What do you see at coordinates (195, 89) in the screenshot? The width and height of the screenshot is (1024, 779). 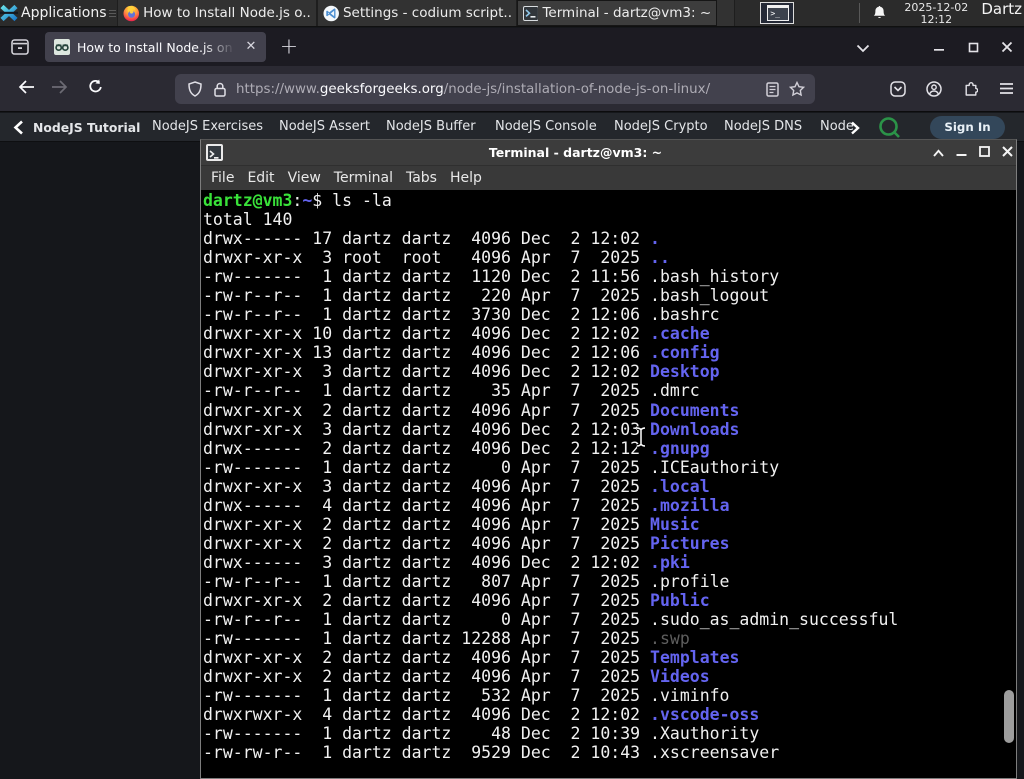 I see `tracking-shield-icon` at bounding box center [195, 89].